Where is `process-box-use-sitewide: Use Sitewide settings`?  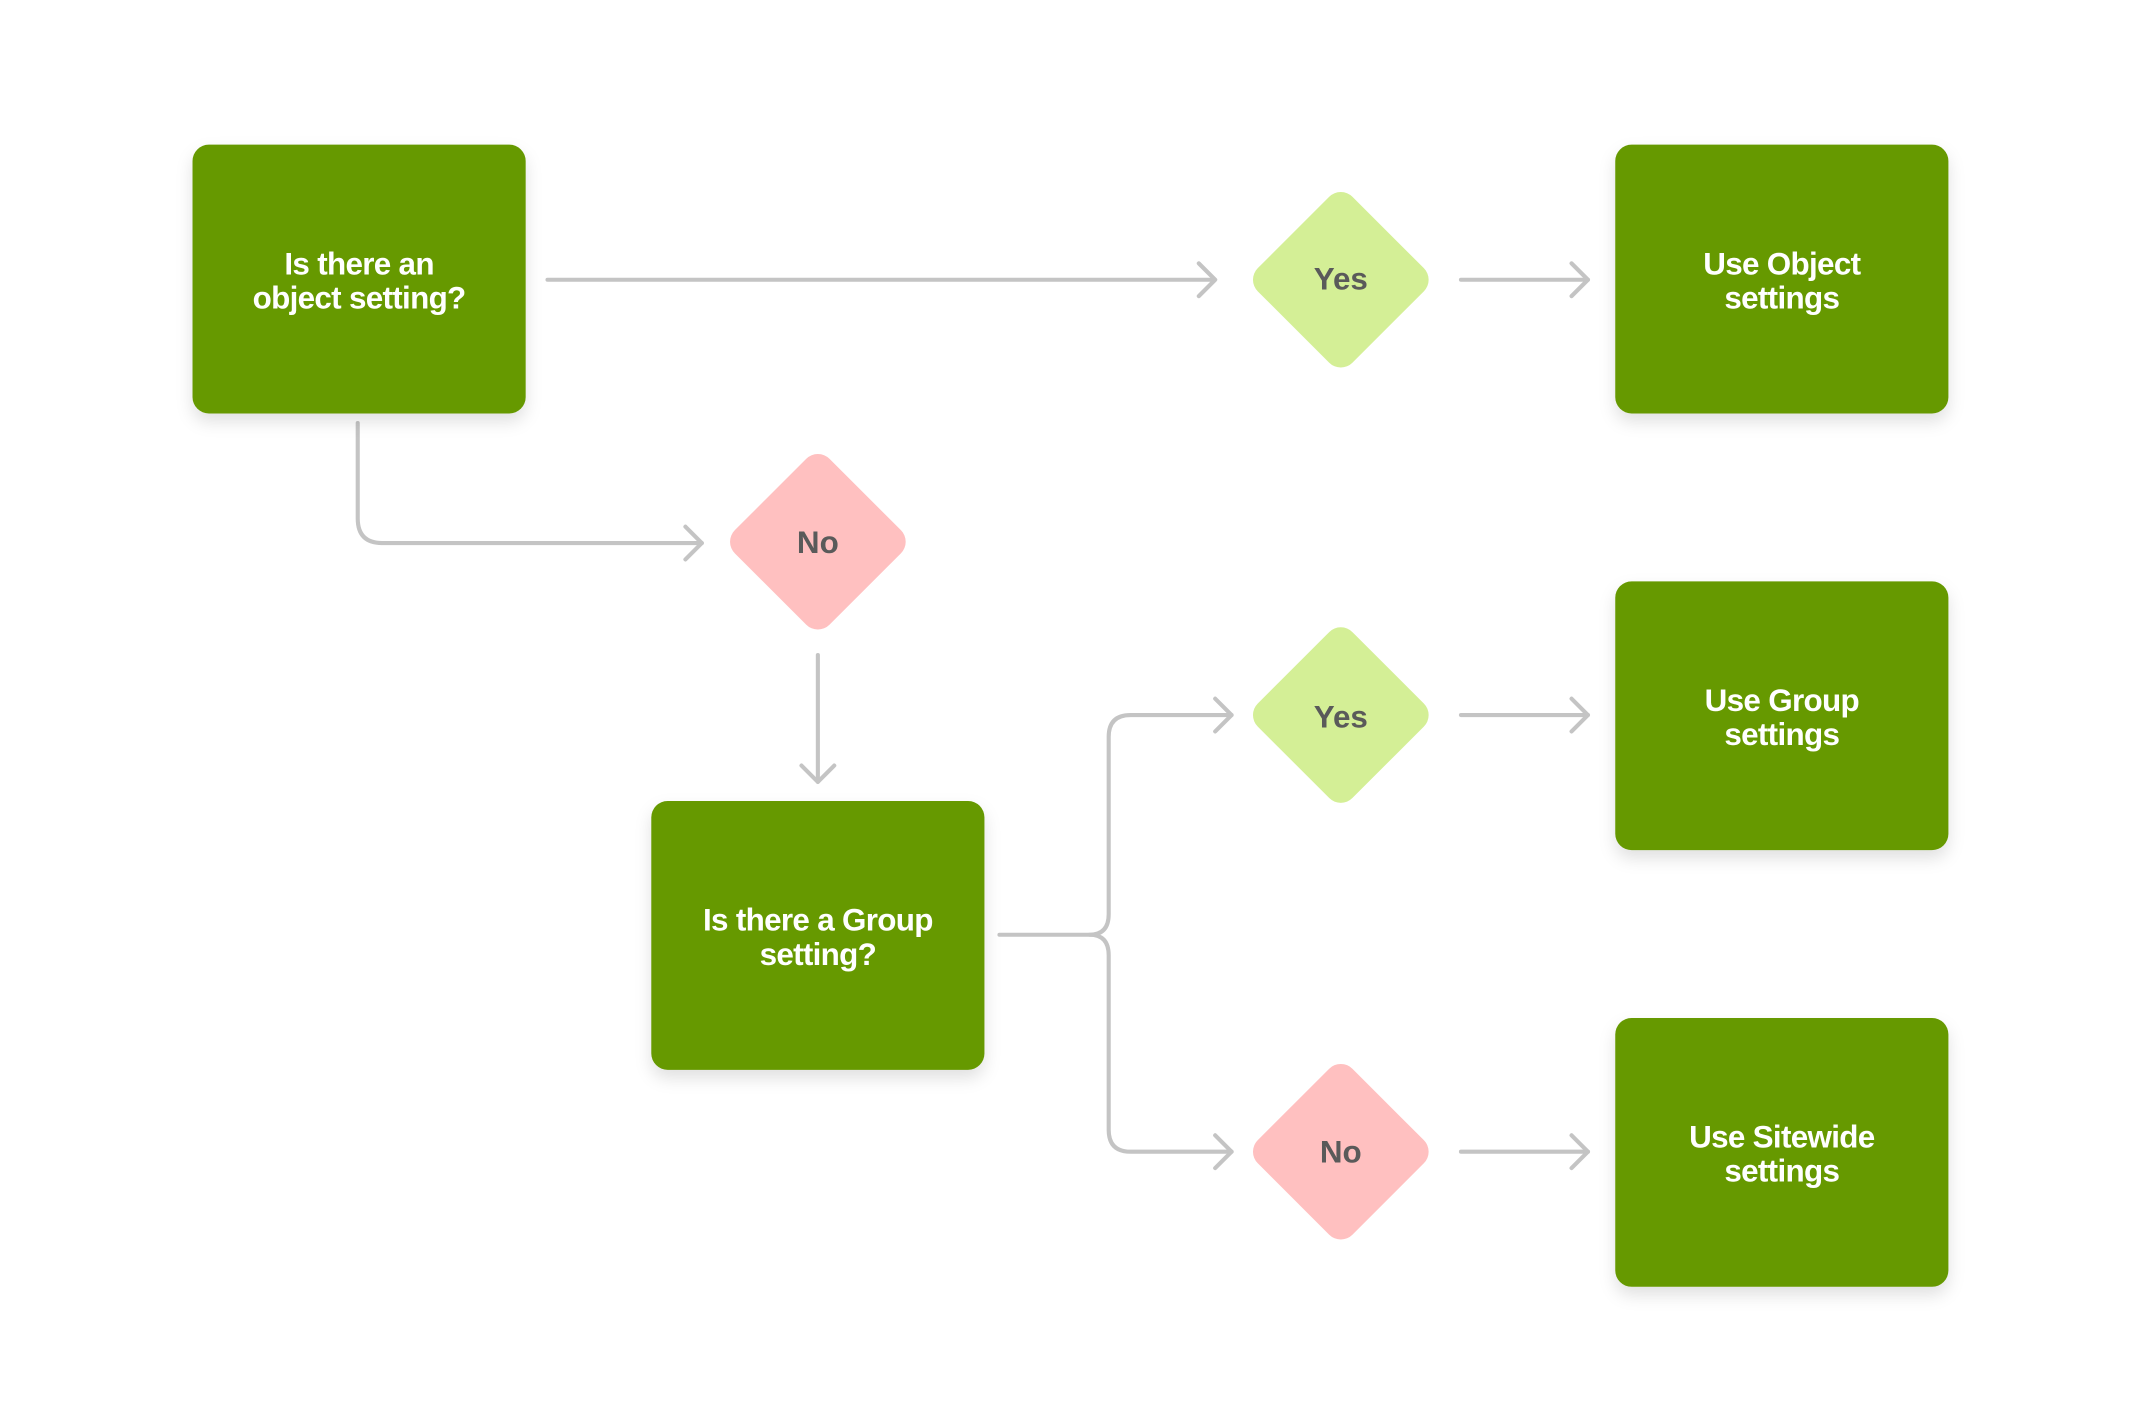 process-box-use-sitewide: Use Sitewide settings is located at coordinates (1782, 1152).